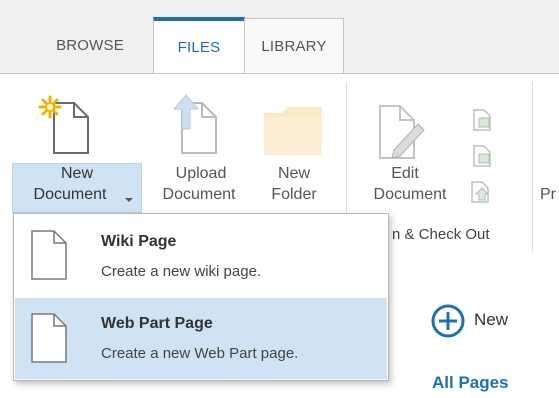 This screenshot has height=398, width=559. What do you see at coordinates (470, 383) in the screenshot?
I see `all-pages-link: All Pages` at bounding box center [470, 383].